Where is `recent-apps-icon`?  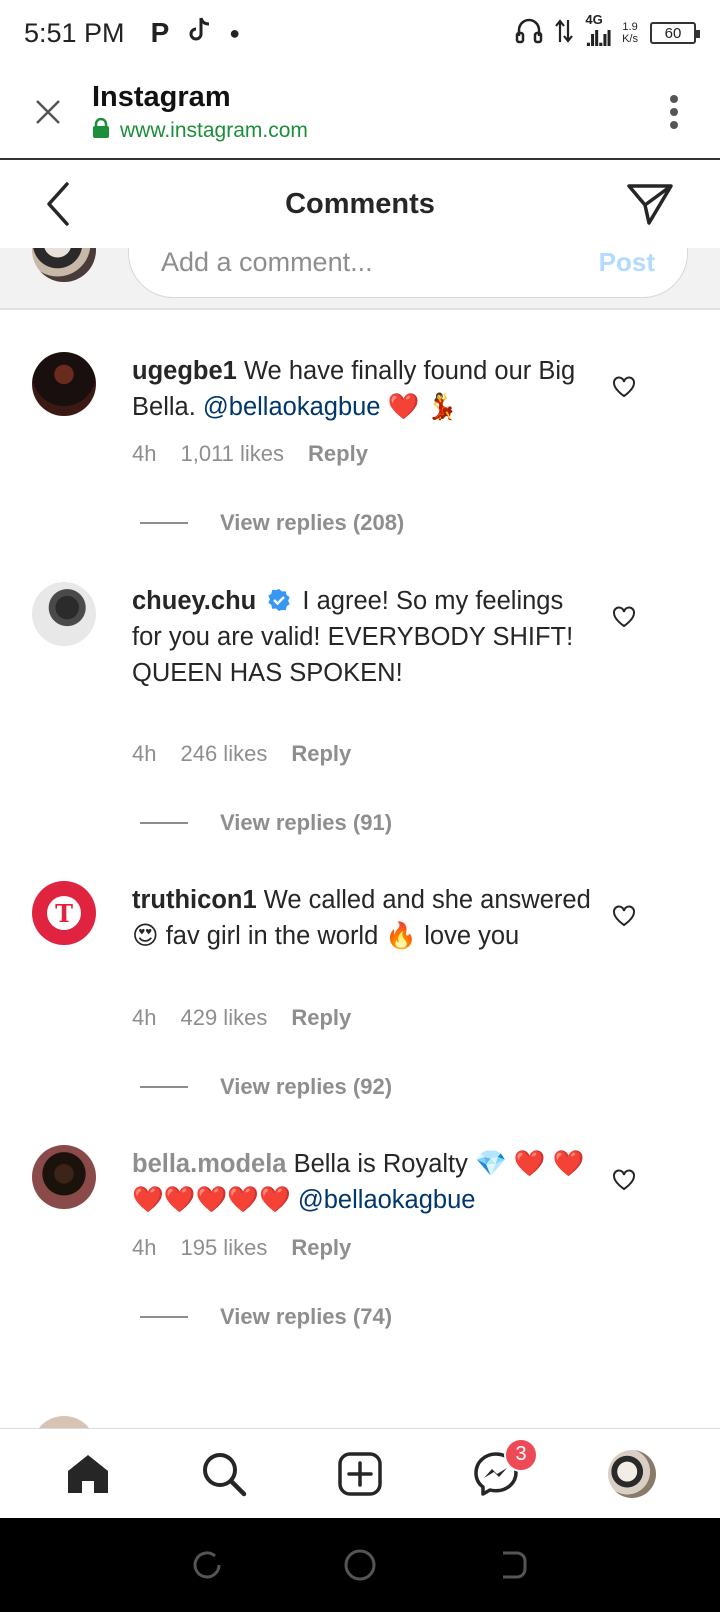 recent-apps-icon is located at coordinates (207, 1565).